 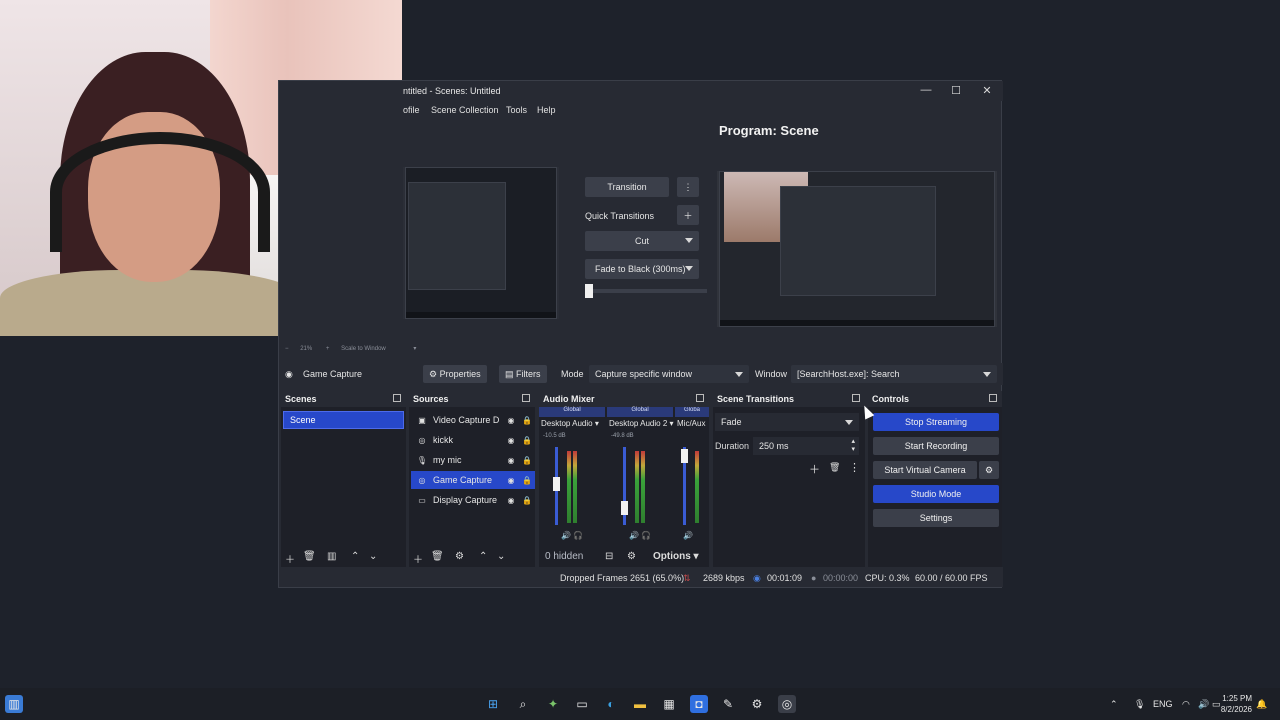 What do you see at coordinates (688, 187) in the screenshot?
I see `transition-menu-icon: ⋮` at bounding box center [688, 187].